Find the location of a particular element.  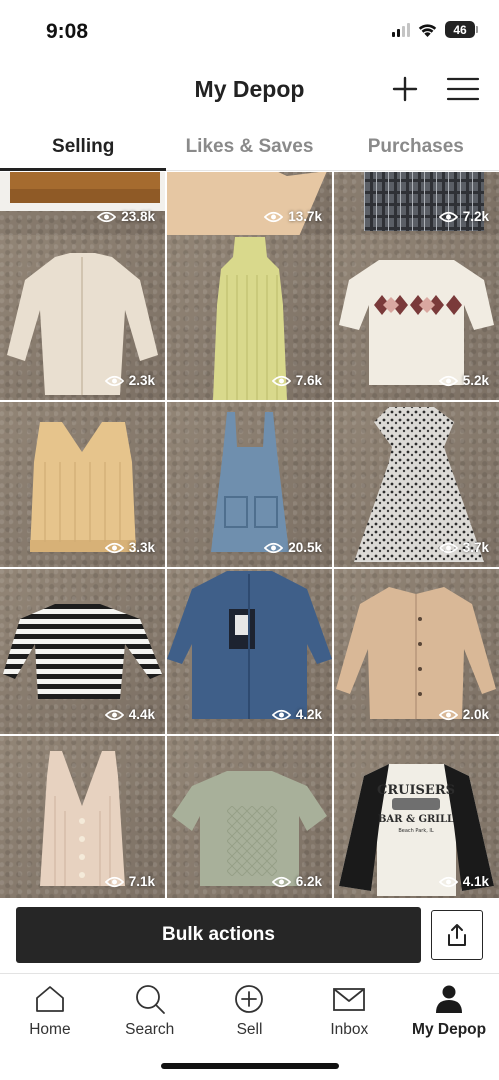

nav-item-search: Search is located at coordinates (150, 1010).